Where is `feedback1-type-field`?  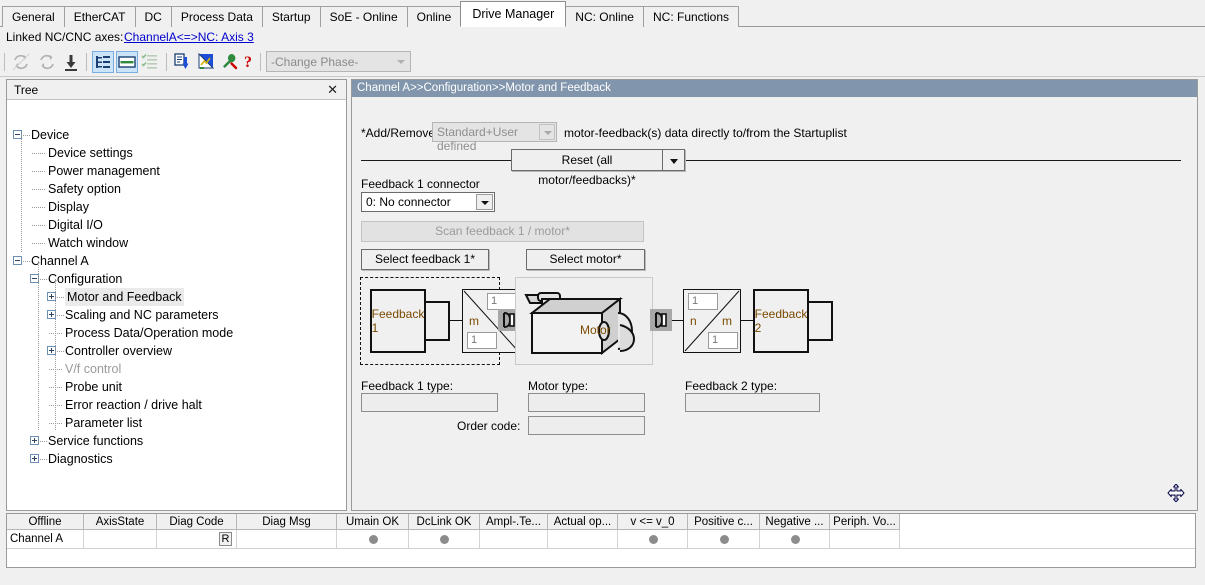
feedback1-type-field is located at coordinates (429, 402).